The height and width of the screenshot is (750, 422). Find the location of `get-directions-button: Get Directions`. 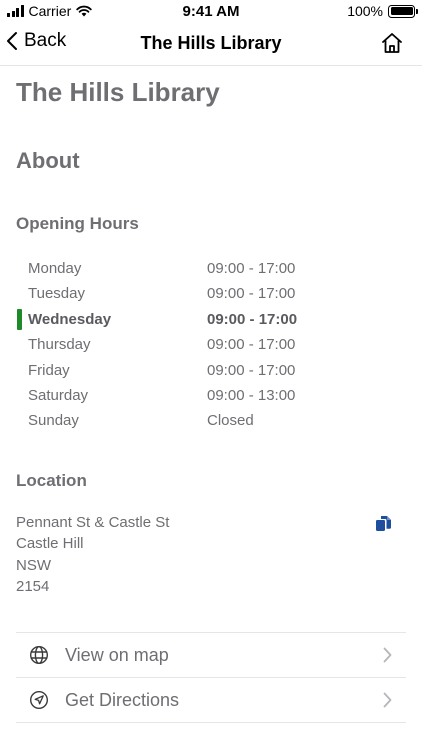

get-directions-button: Get Directions is located at coordinates (211, 700).